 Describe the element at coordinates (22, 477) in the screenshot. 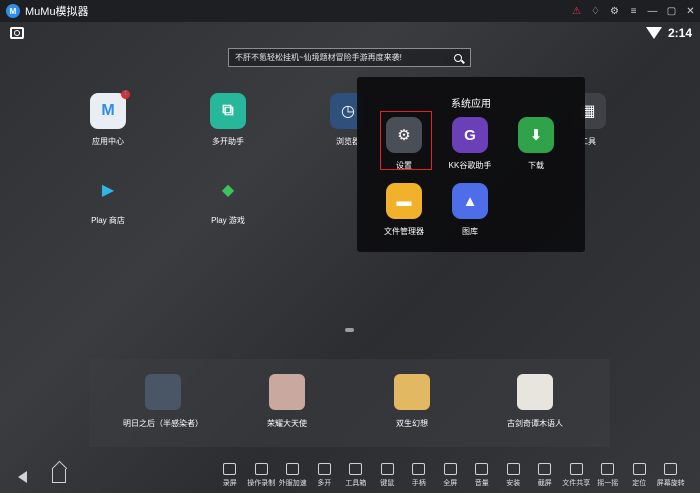

I see `back-icon` at that location.